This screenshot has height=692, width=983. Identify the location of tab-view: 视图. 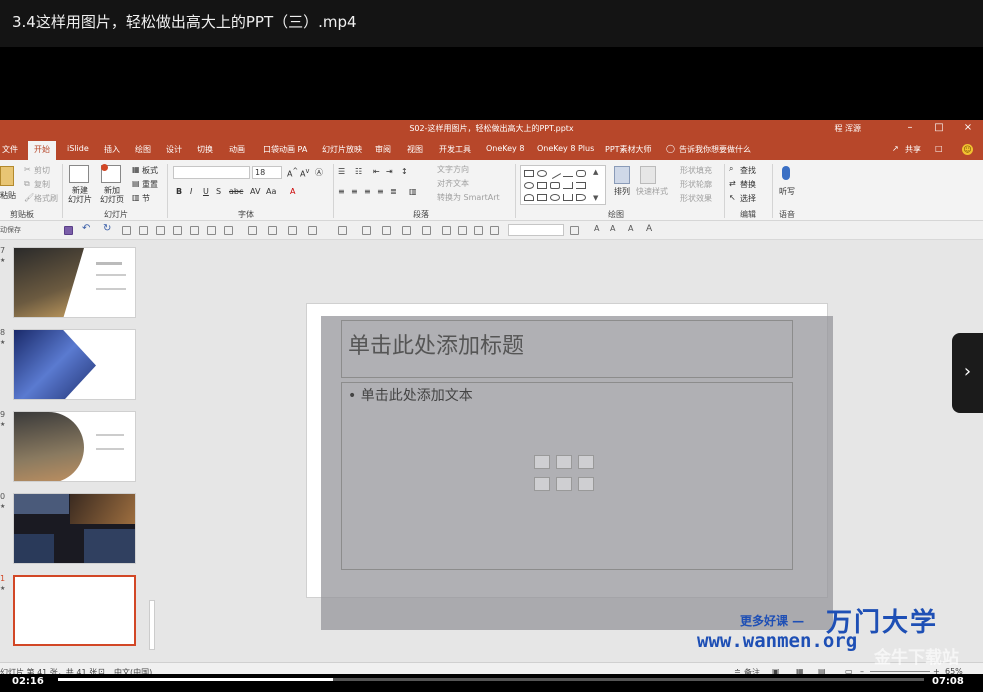
(415, 149).